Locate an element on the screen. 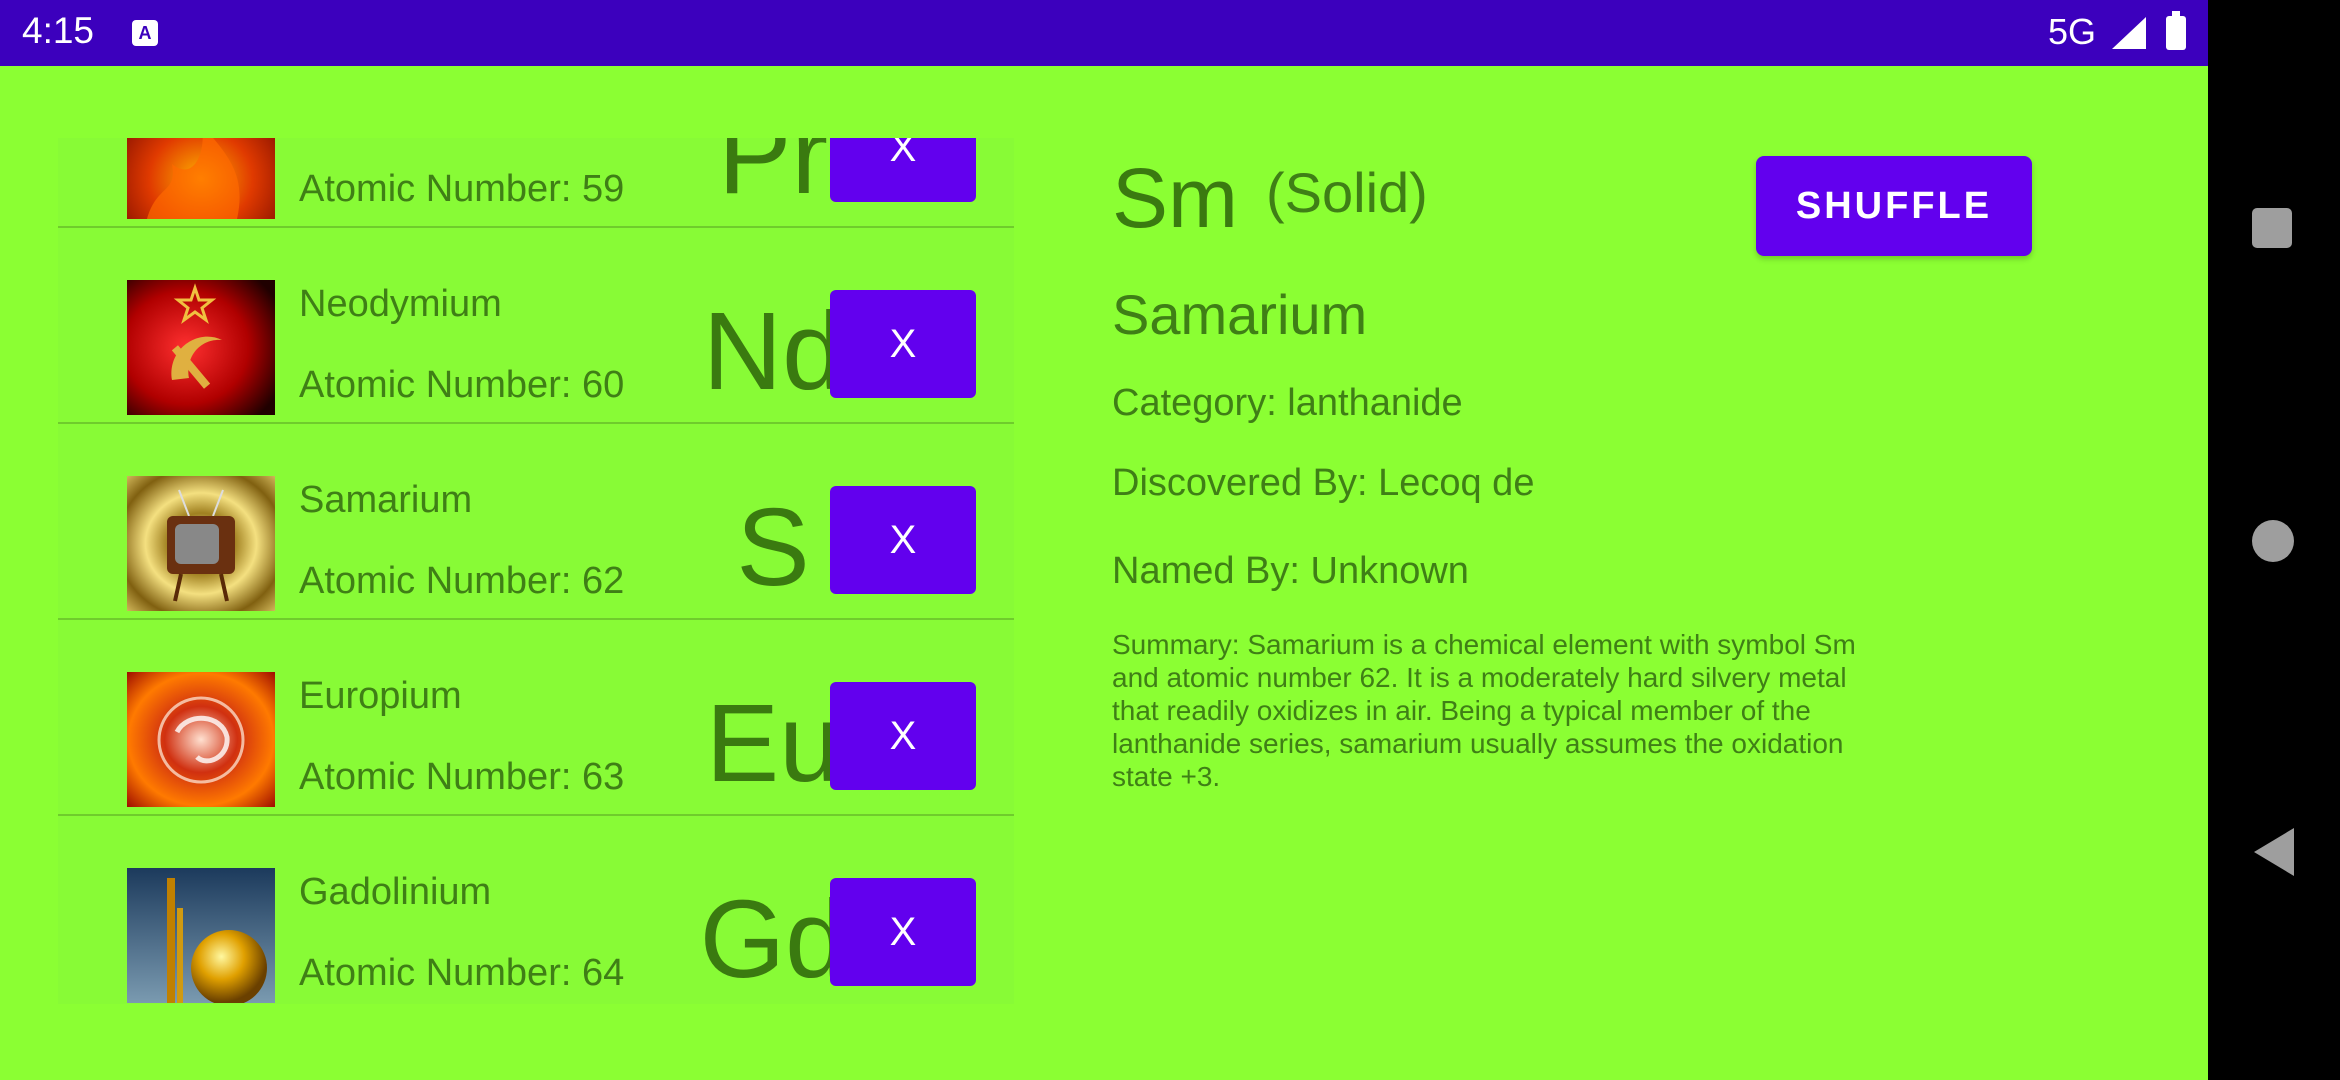 Image resolution: width=2340 pixels, height=1080 pixels. swirl-image-icon is located at coordinates (201, 739).